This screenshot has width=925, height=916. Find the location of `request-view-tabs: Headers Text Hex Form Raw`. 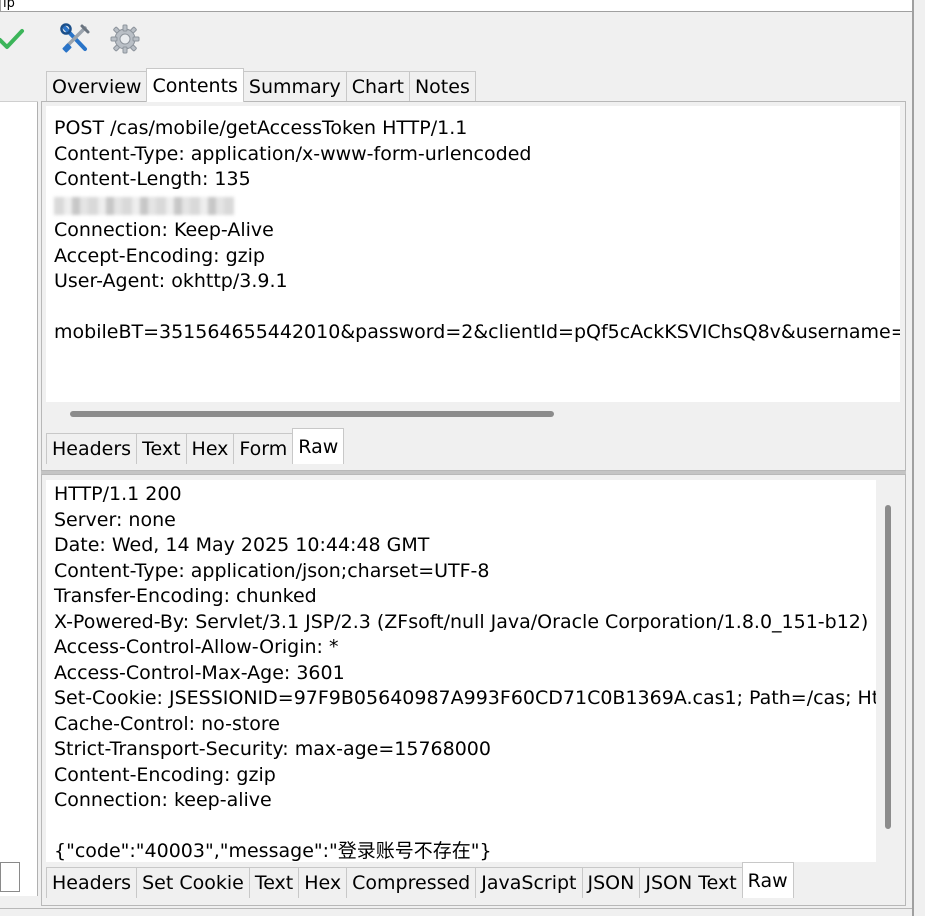

request-view-tabs: Headers Text Hex Form Raw is located at coordinates (195, 446).